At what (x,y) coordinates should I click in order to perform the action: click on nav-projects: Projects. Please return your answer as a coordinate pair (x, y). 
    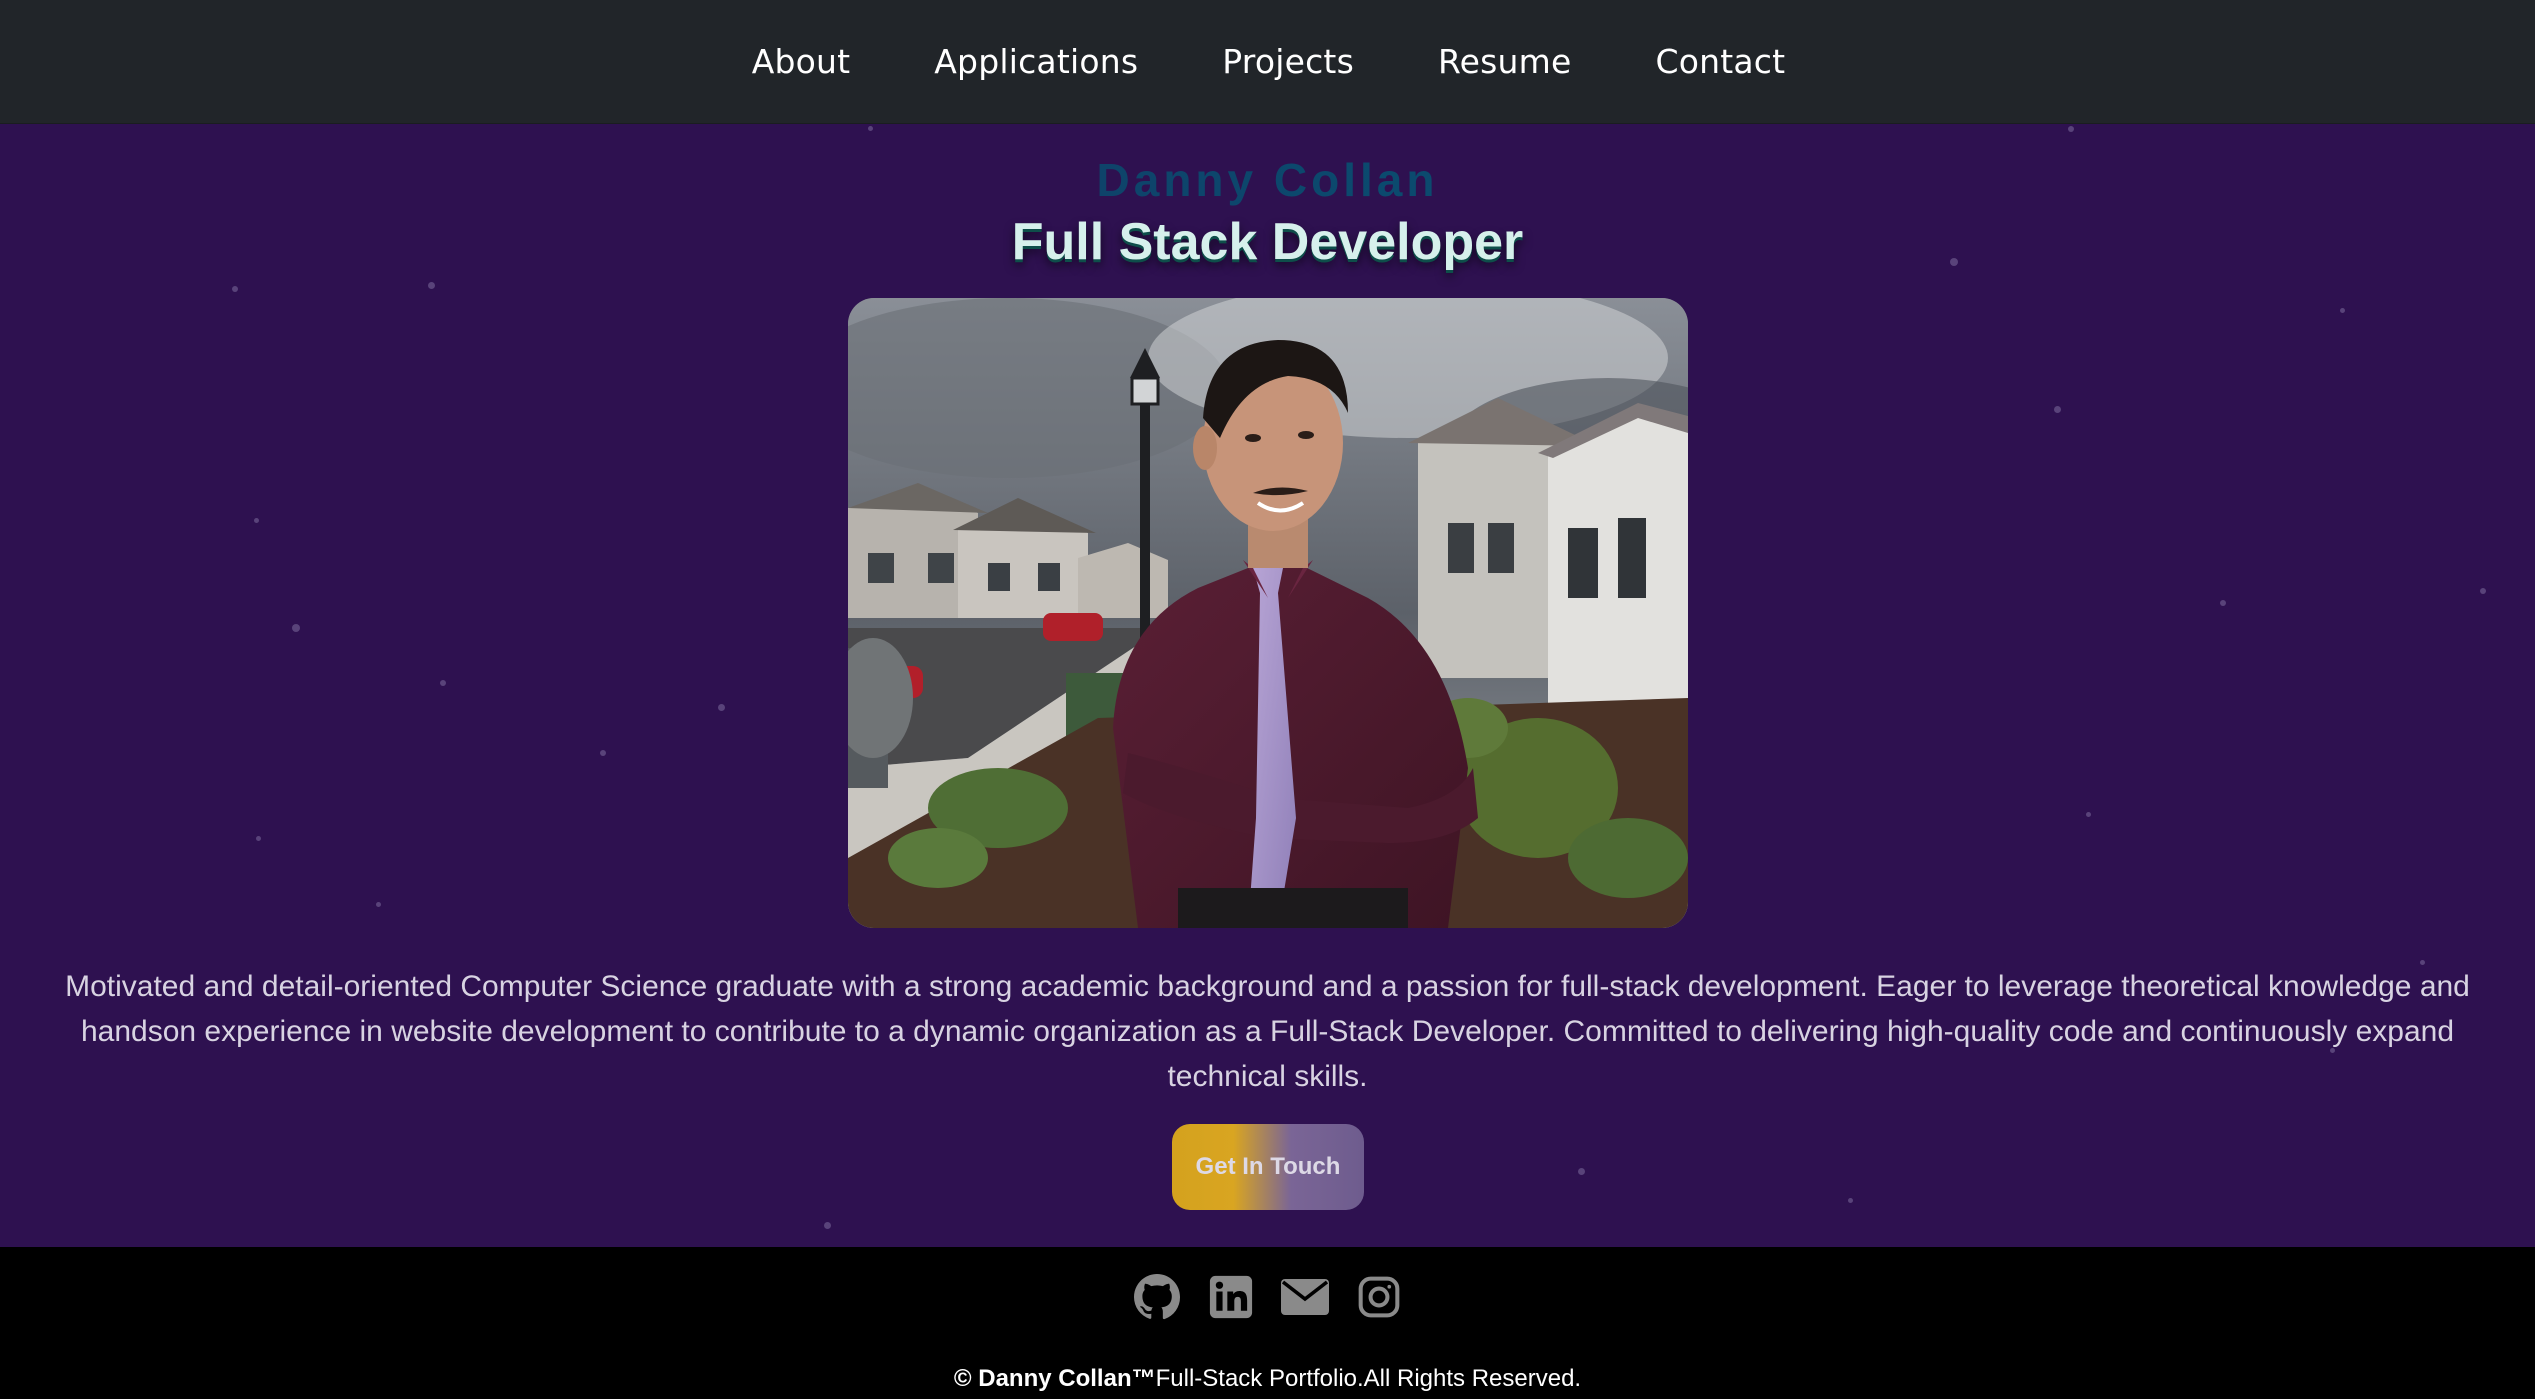
    Looking at the image, I should click on (1288, 61).